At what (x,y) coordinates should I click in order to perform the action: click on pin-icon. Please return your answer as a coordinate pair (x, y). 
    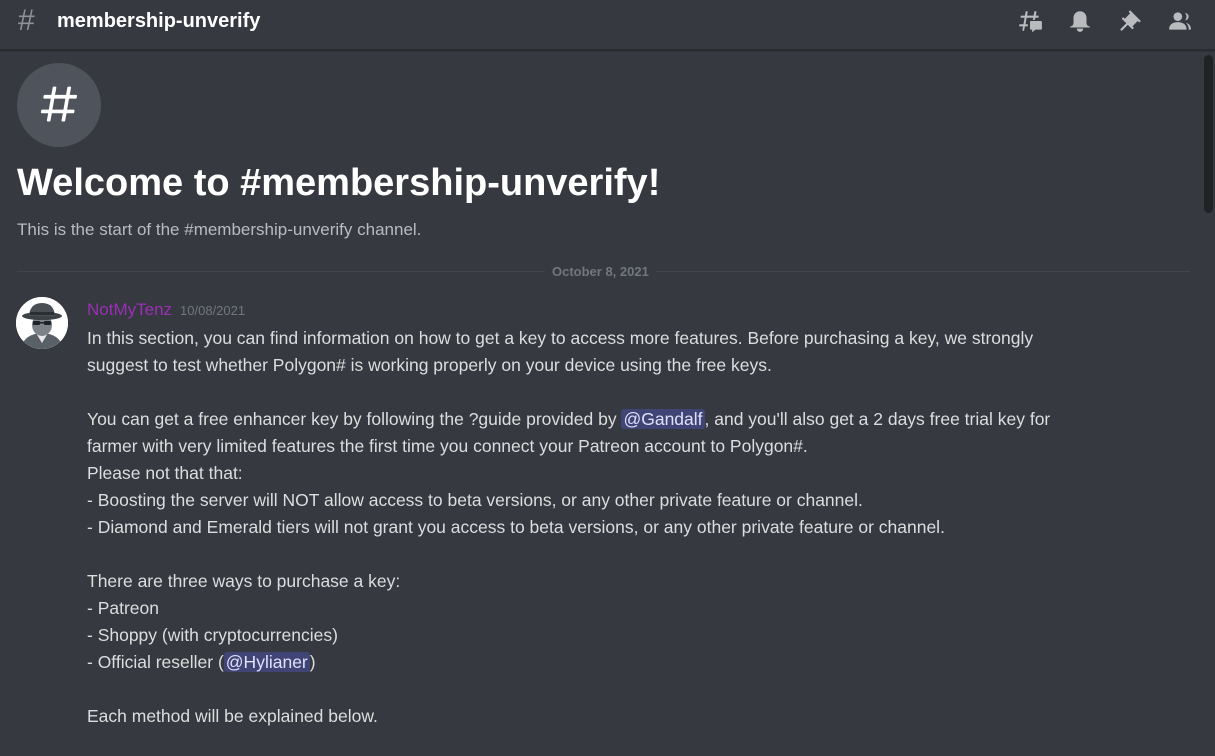
    Looking at the image, I should click on (1130, 21).